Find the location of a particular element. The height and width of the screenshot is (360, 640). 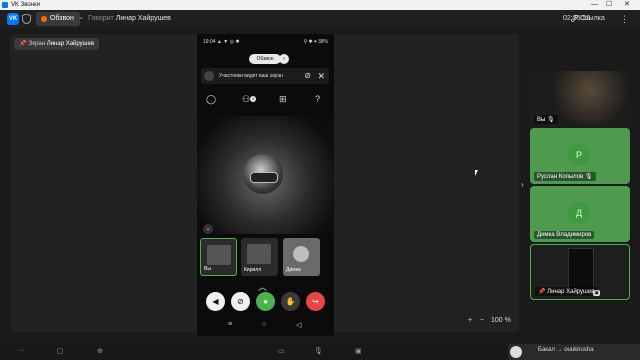

phone-share-banner: Участники видят ваш экран ⊘ ✕ is located at coordinates (265, 76).